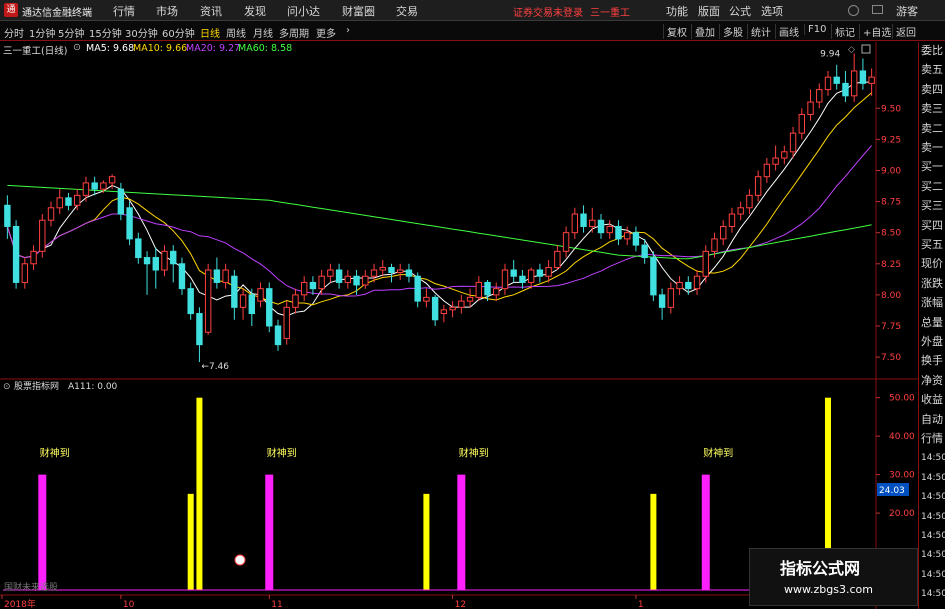  What do you see at coordinates (815, 29) in the screenshot?
I see `tool-f10: F10` at bounding box center [815, 29].